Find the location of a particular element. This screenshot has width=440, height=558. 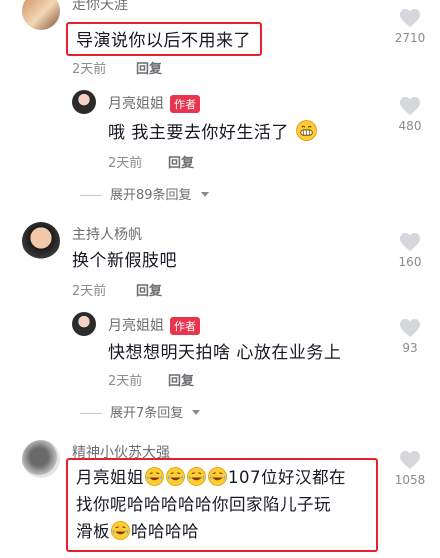

like-count: 480 is located at coordinates (410, 126).